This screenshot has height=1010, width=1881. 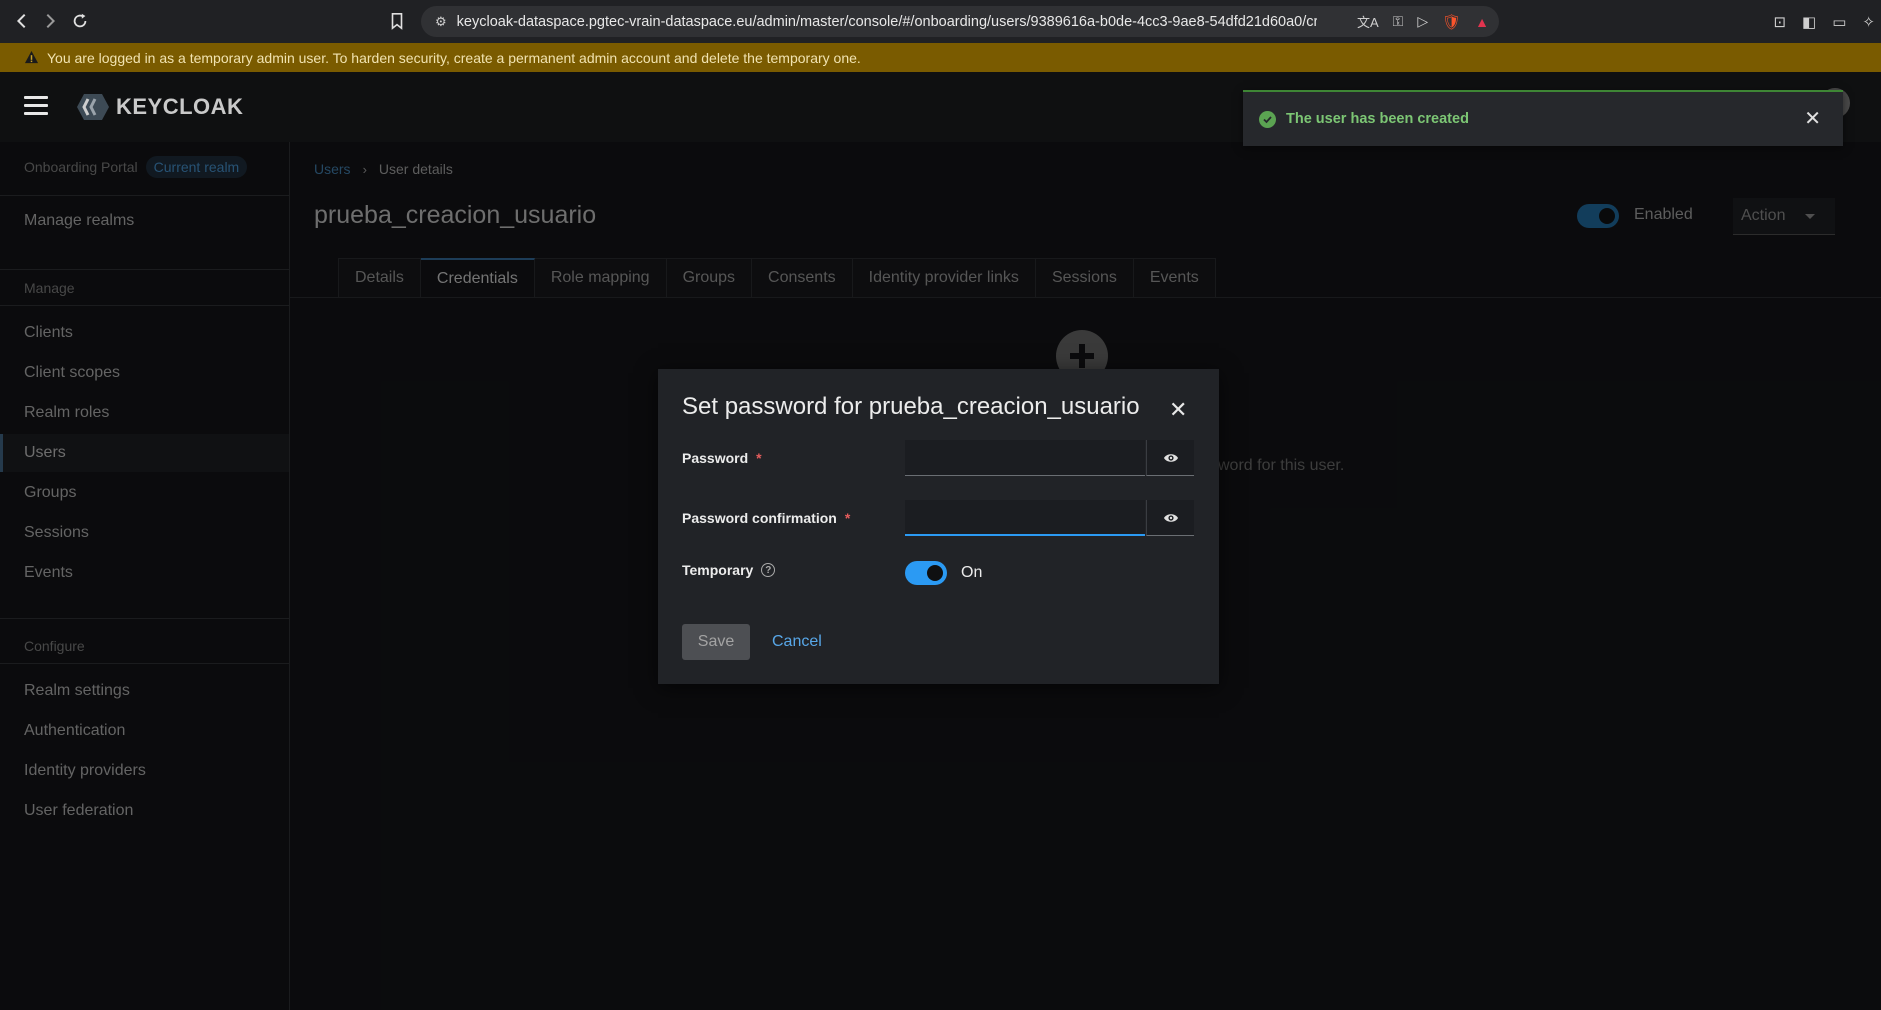 I want to click on screenshot-icon: ⊡, so click(x=1779, y=22).